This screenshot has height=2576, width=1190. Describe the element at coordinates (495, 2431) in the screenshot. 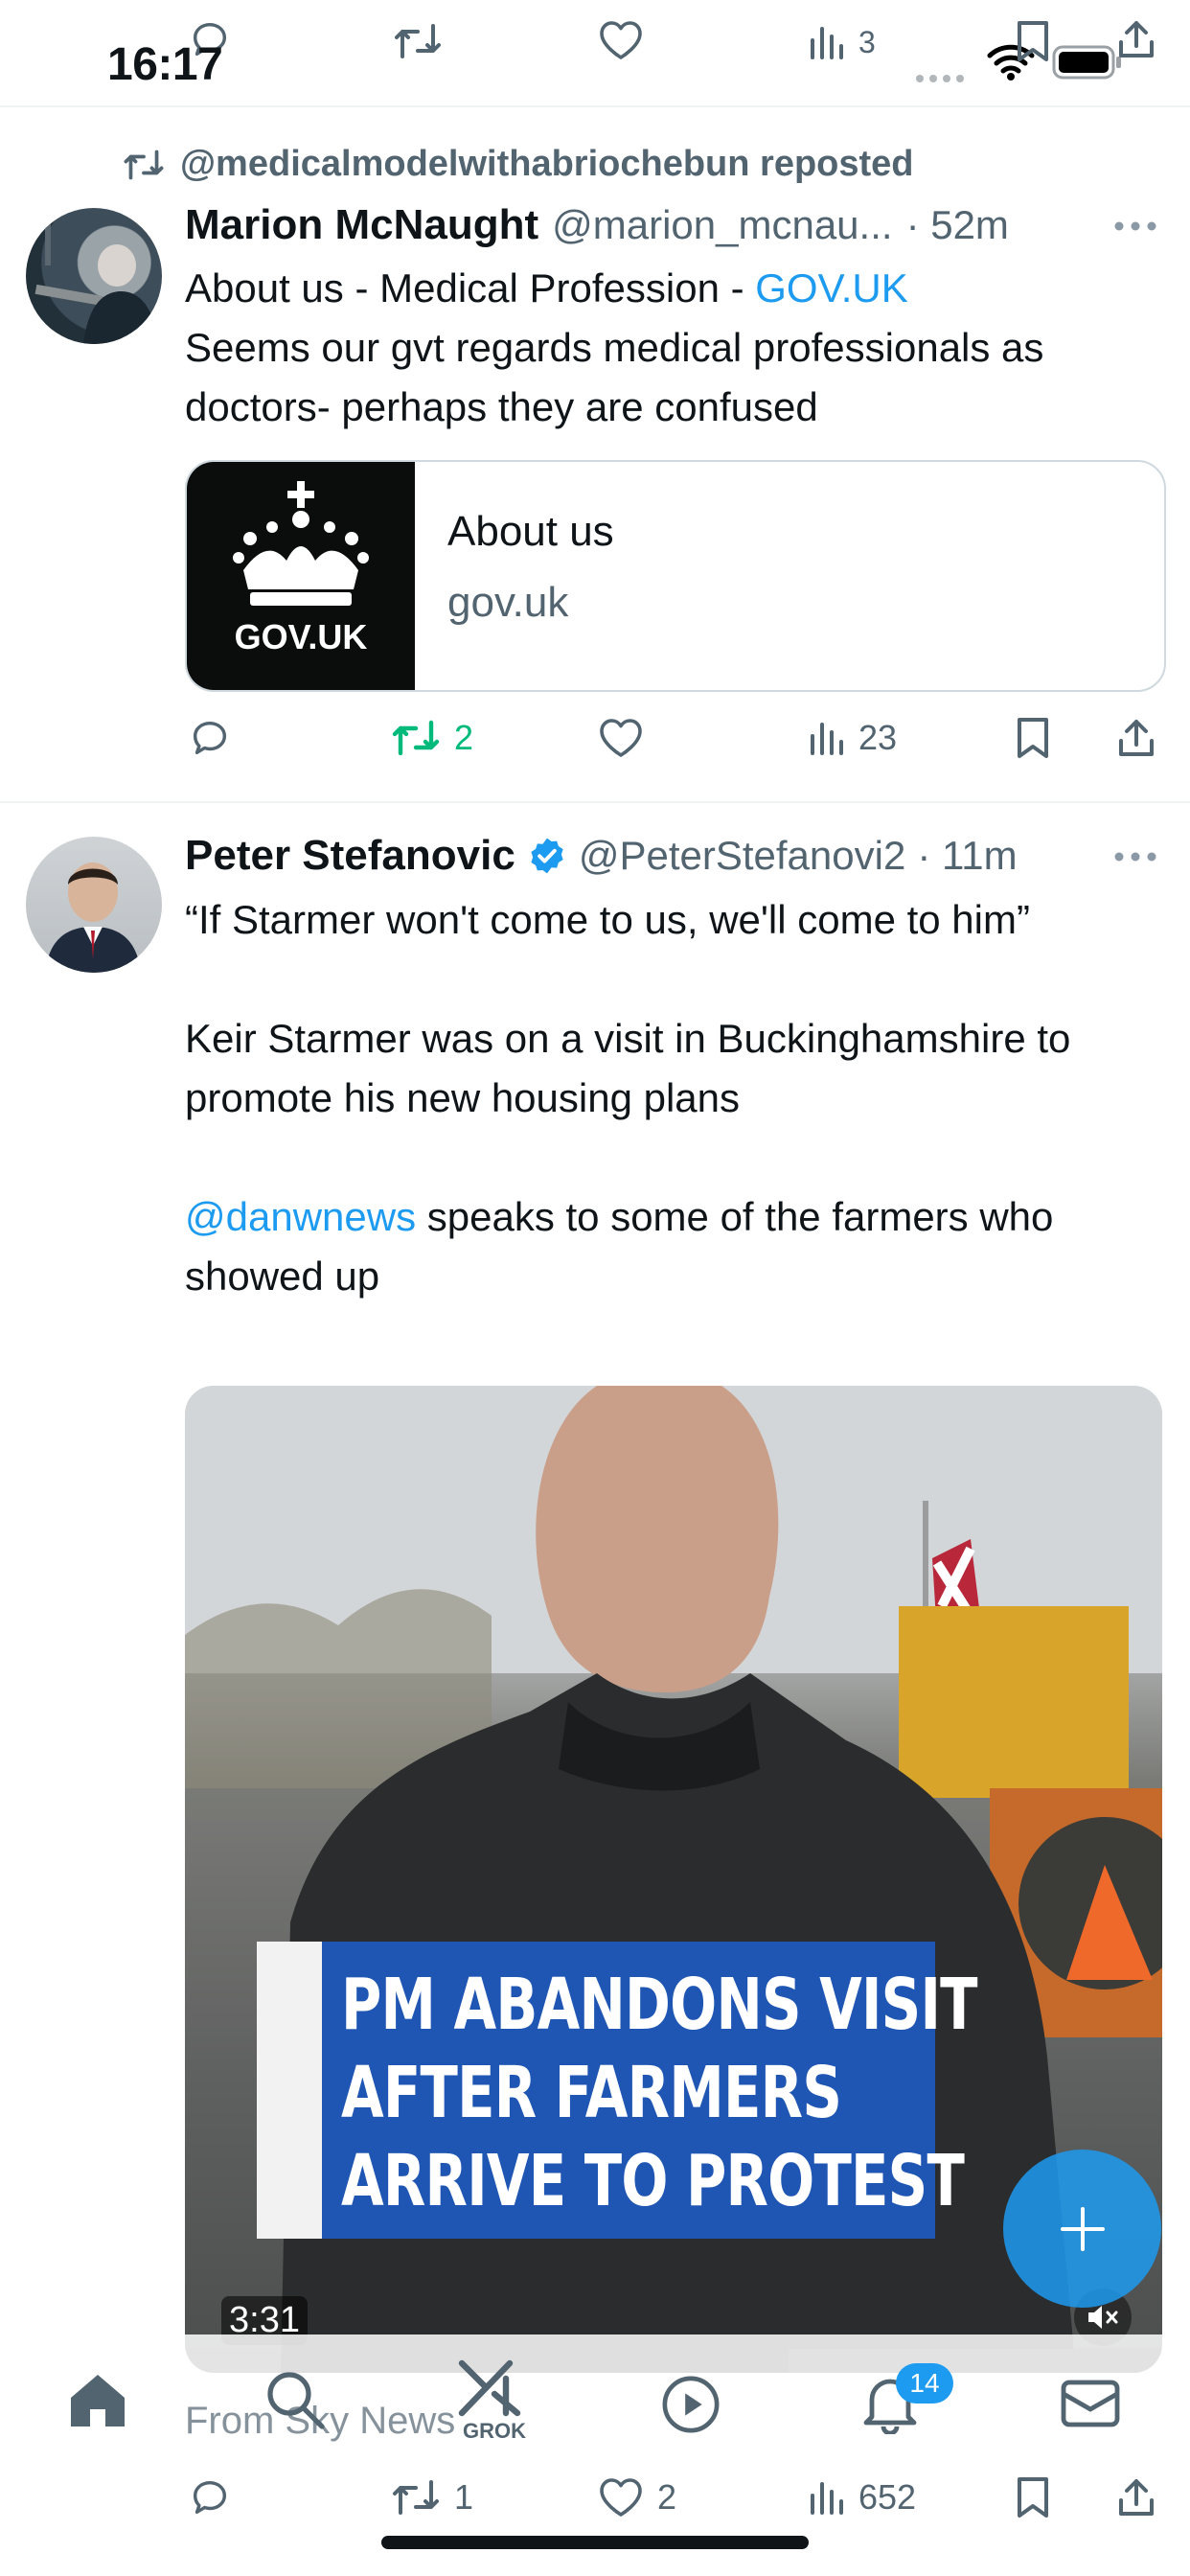

I see `grok-label: GROK` at that location.